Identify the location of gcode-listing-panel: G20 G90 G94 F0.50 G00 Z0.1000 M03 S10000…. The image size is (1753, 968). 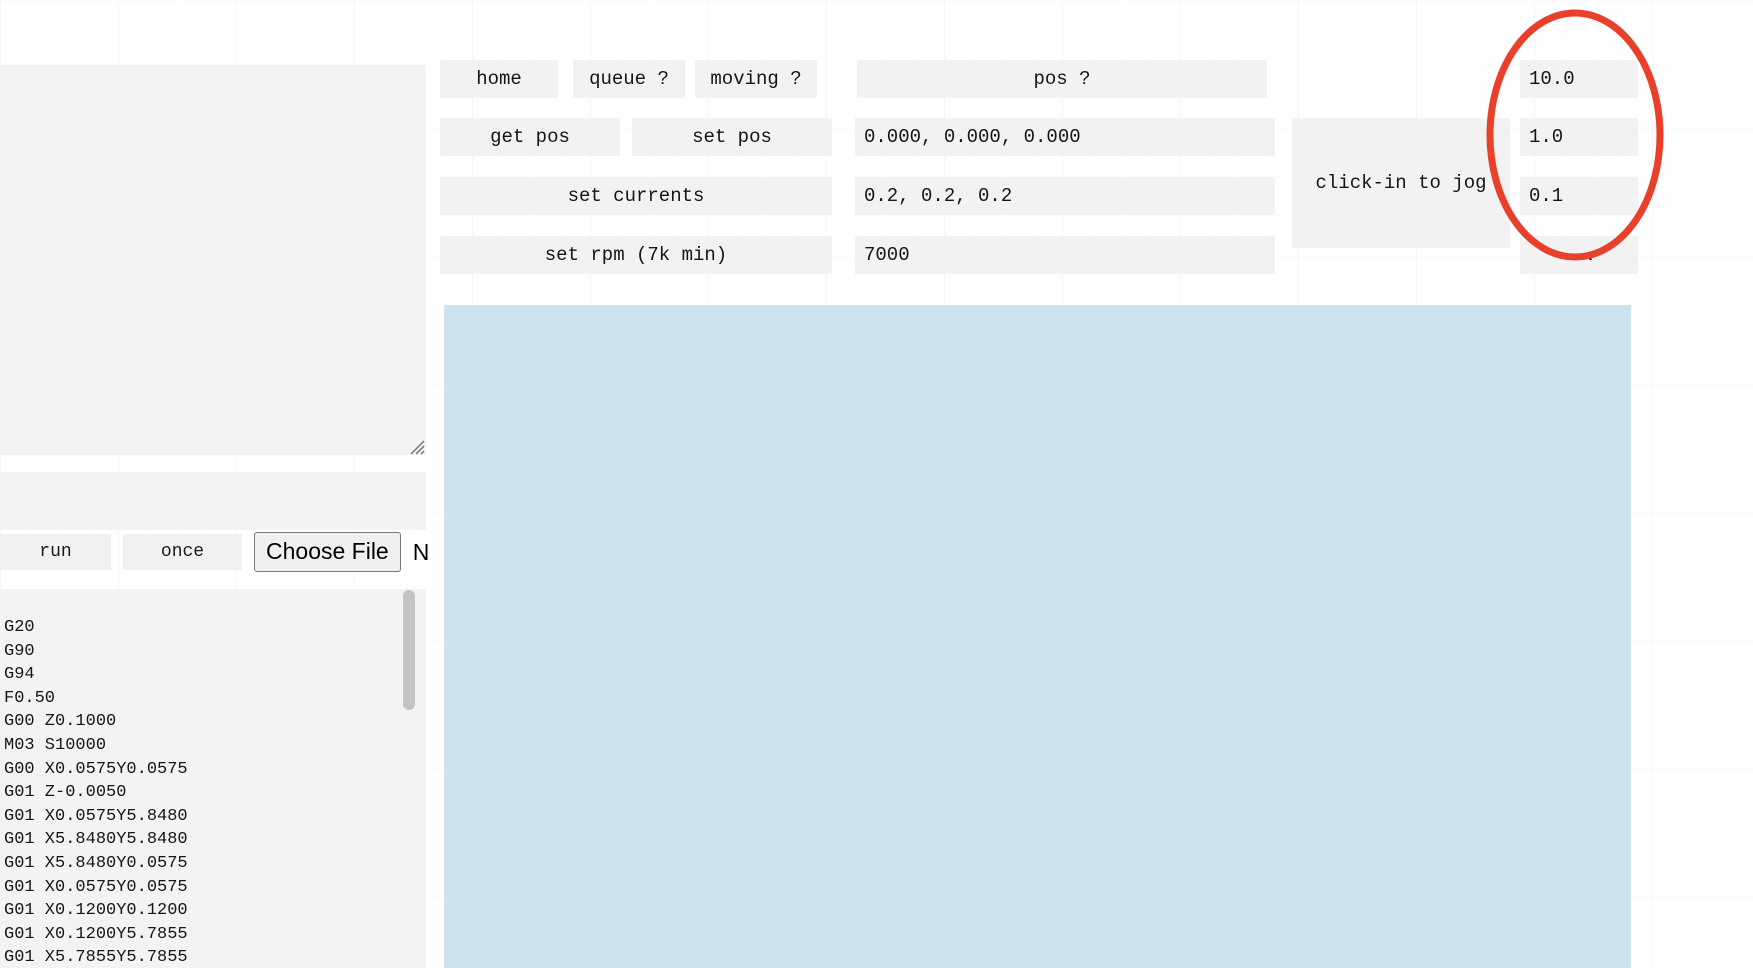
(213, 778).